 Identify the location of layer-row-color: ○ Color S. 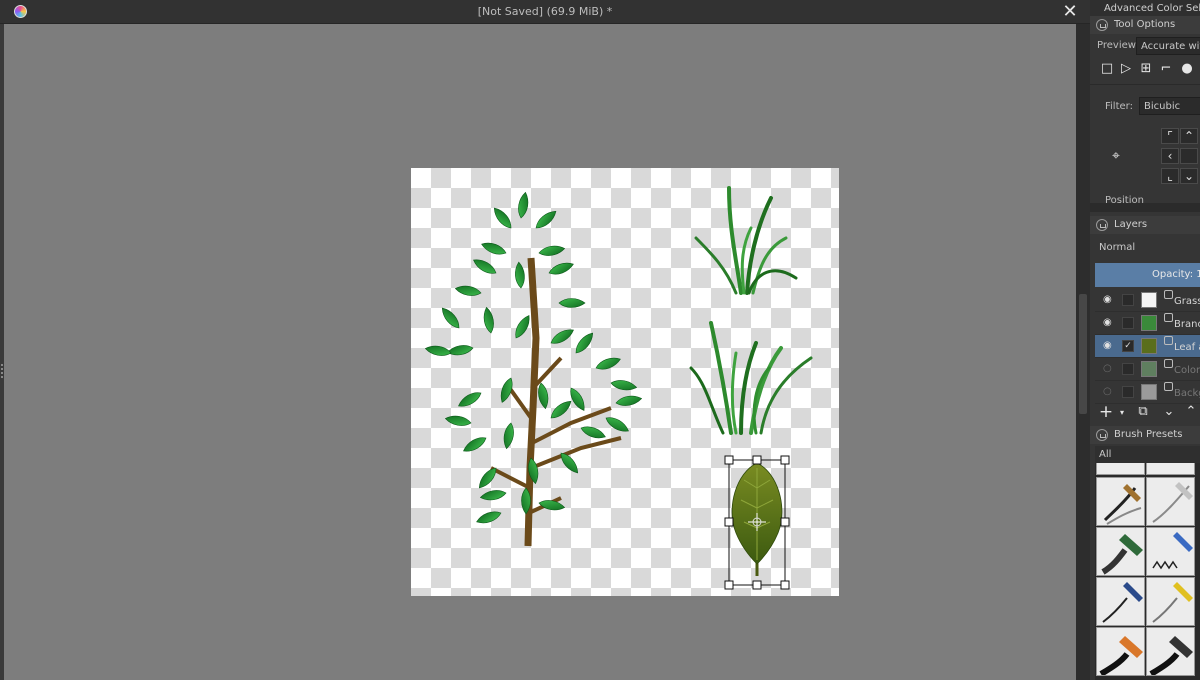
(1147, 369).